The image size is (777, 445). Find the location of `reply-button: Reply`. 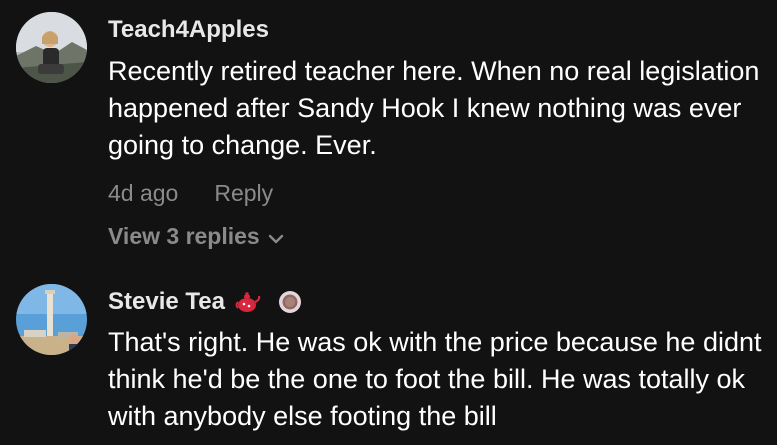

reply-button: Reply is located at coordinates (243, 193).